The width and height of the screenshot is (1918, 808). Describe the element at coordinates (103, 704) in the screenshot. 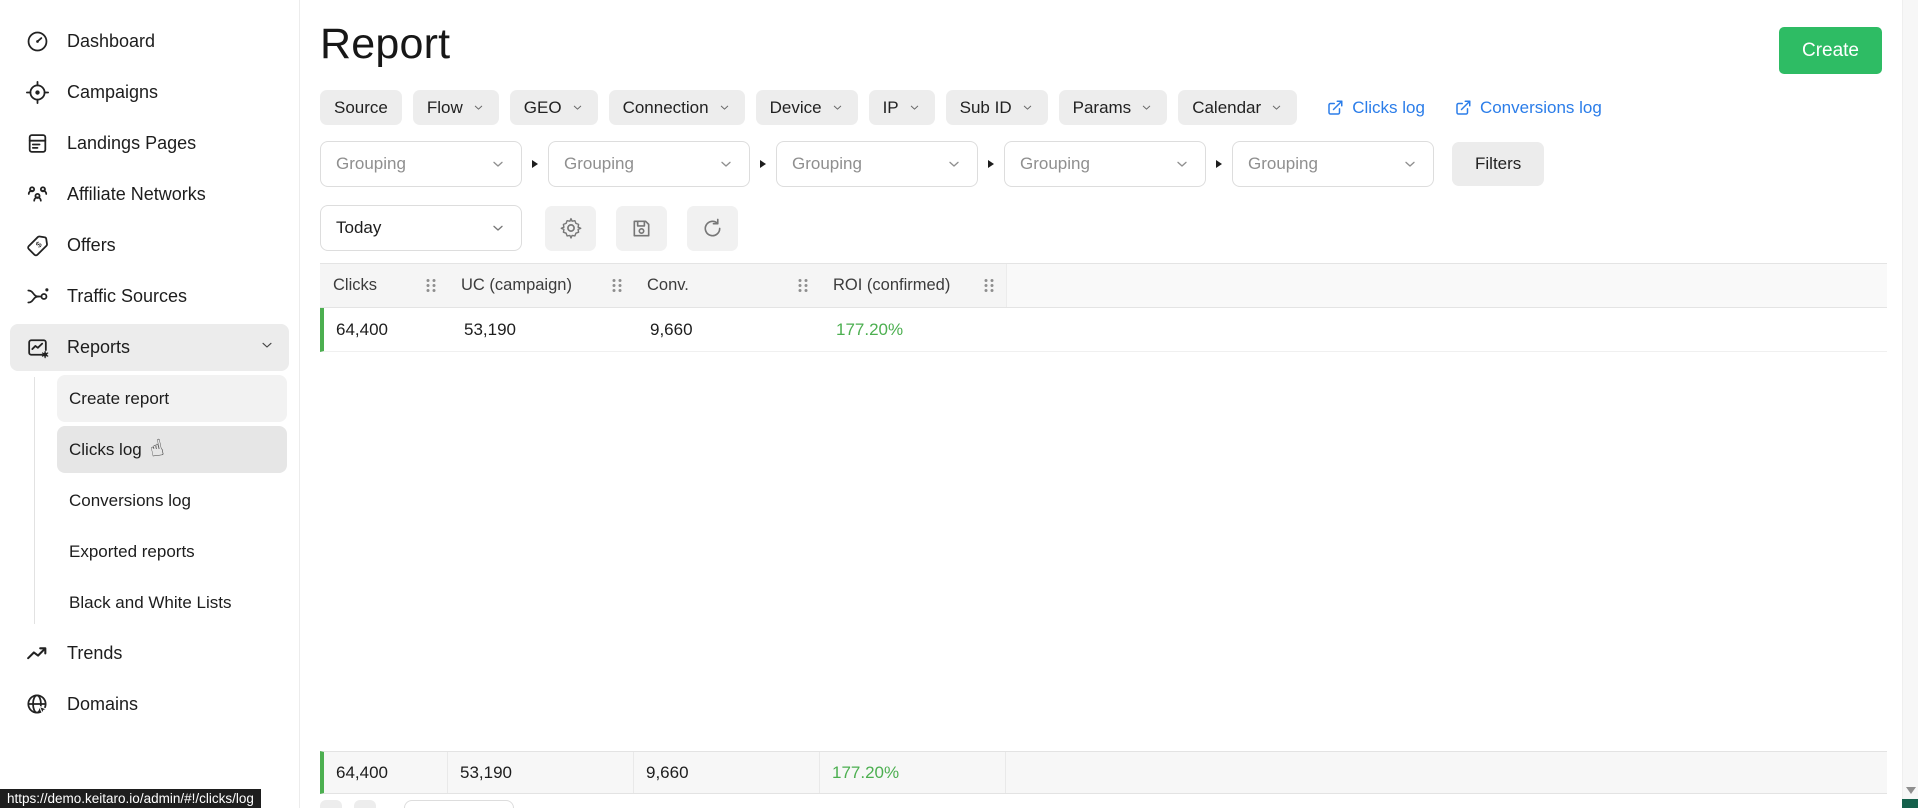

I see `sidebar-item-label: Domains` at that location.